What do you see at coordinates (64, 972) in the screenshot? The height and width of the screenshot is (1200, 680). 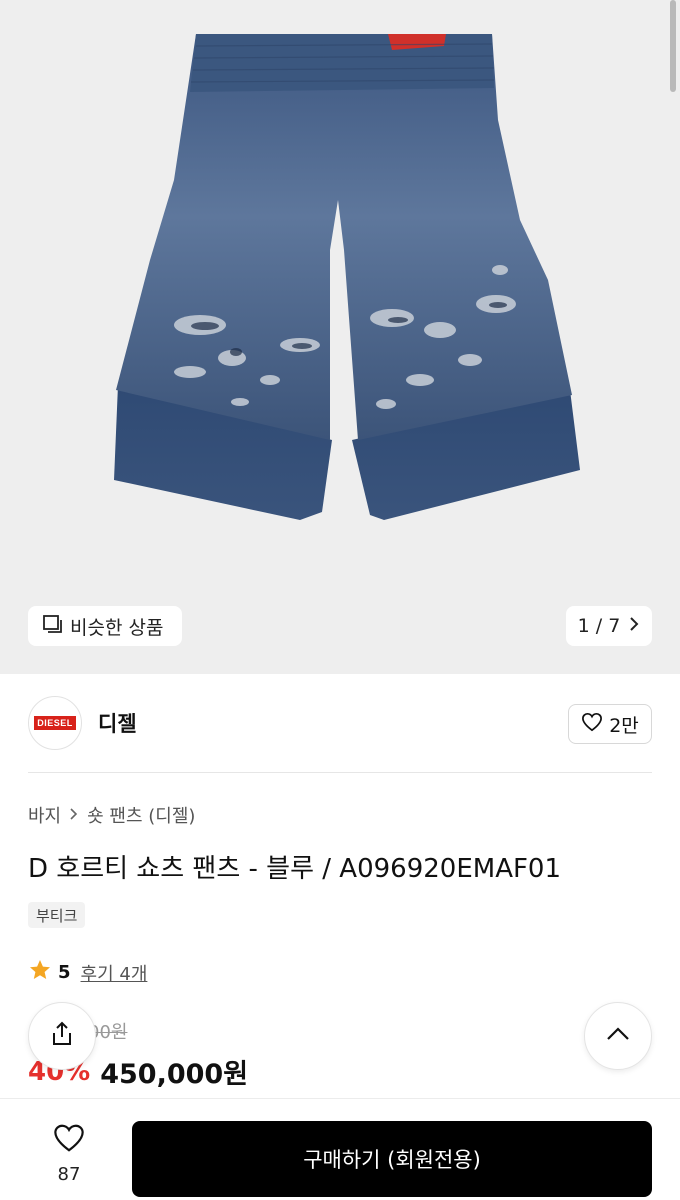 I see `rating-value: 5` at bounding box center [64, 972].